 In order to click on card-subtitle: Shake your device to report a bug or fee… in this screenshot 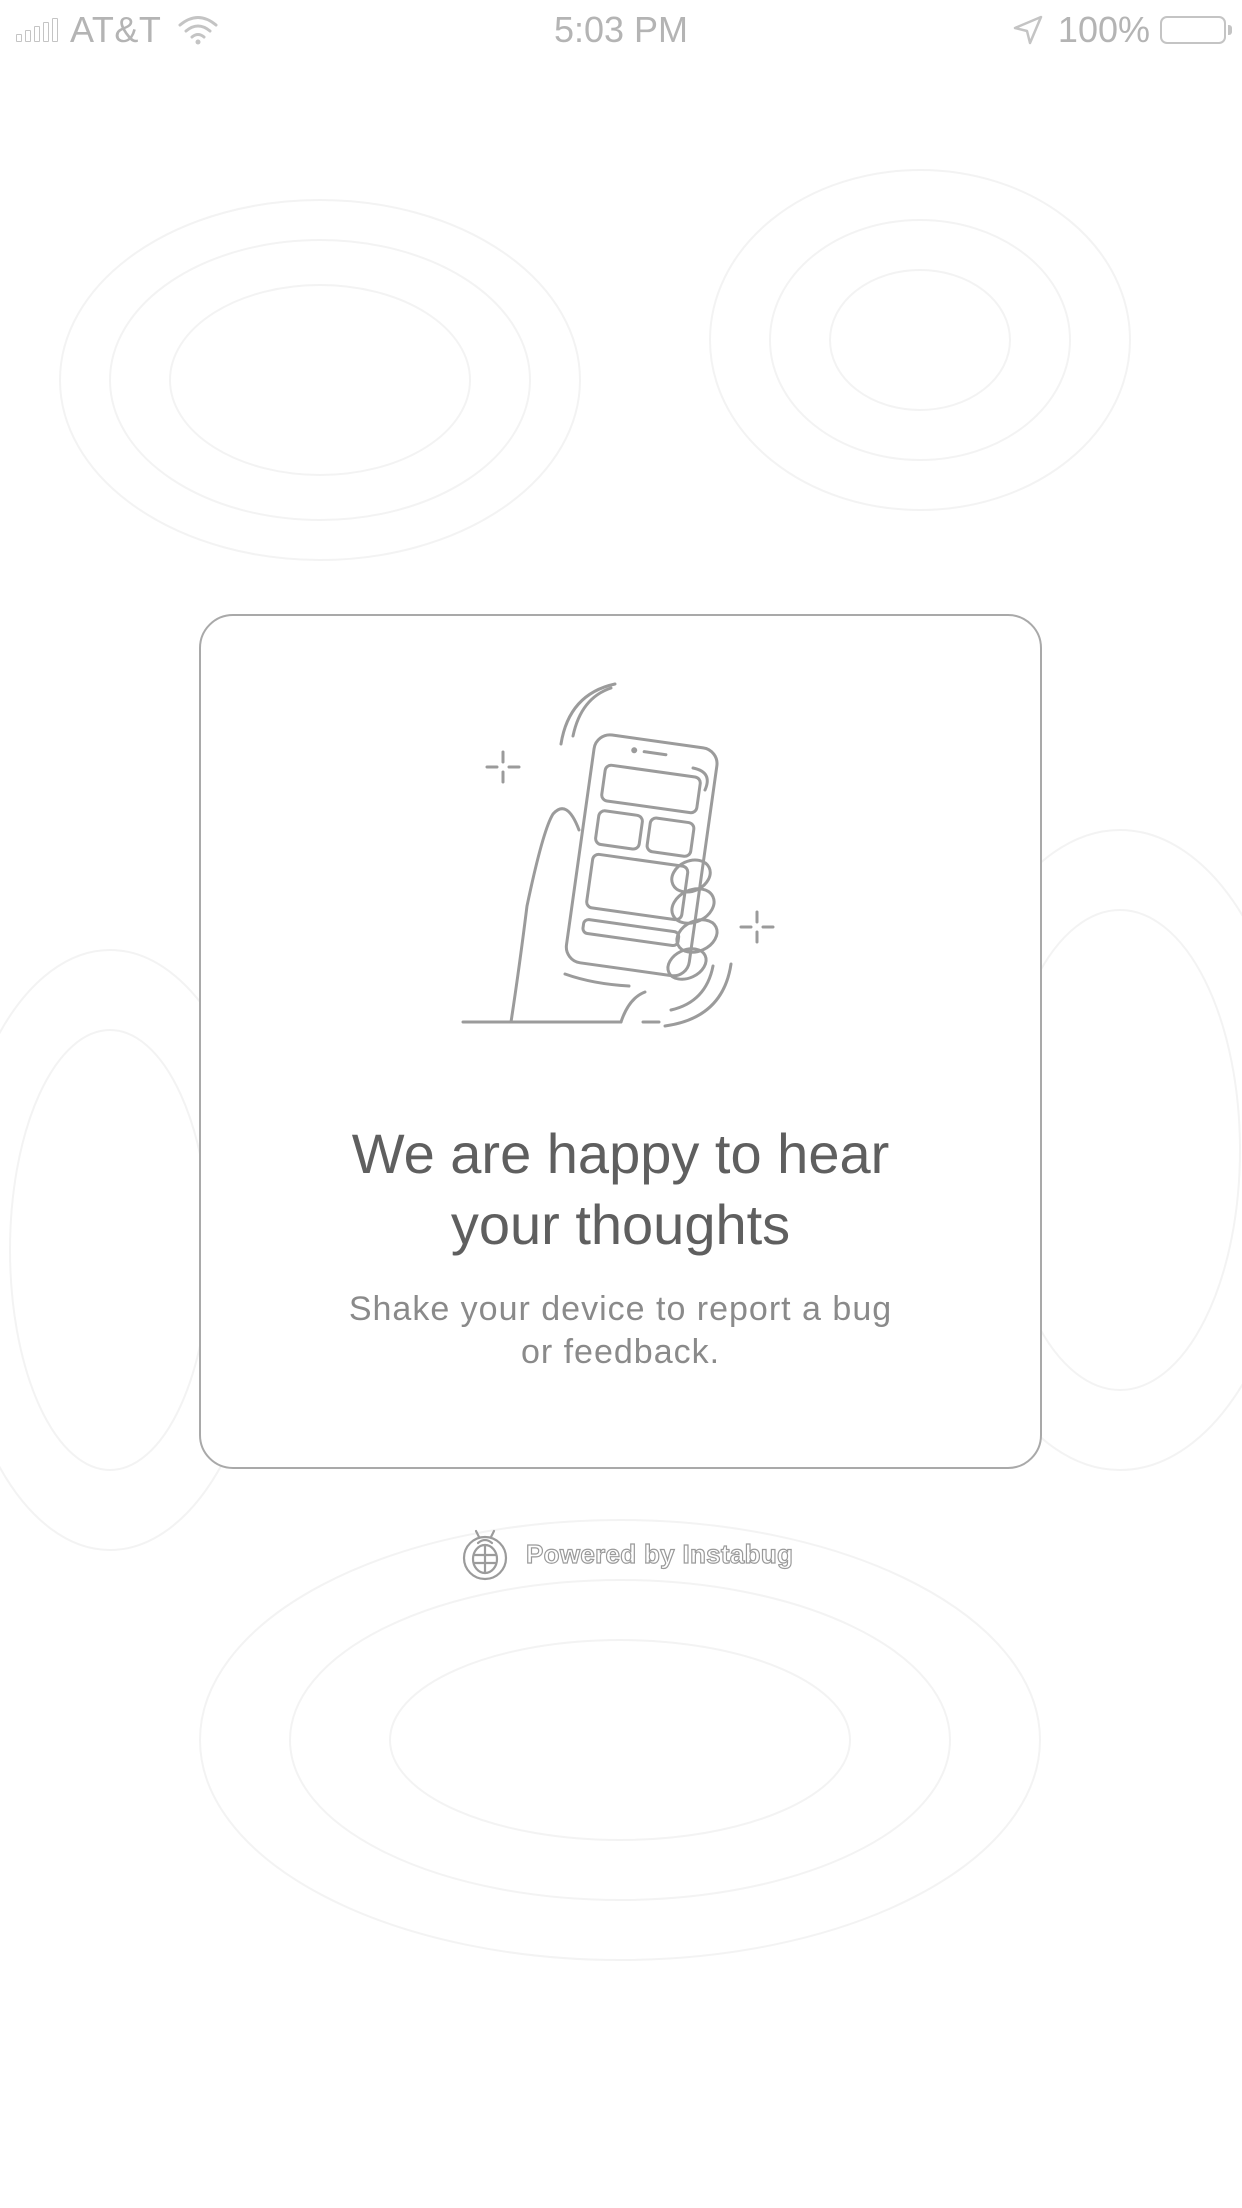, I will do `click(620, 1331)`.